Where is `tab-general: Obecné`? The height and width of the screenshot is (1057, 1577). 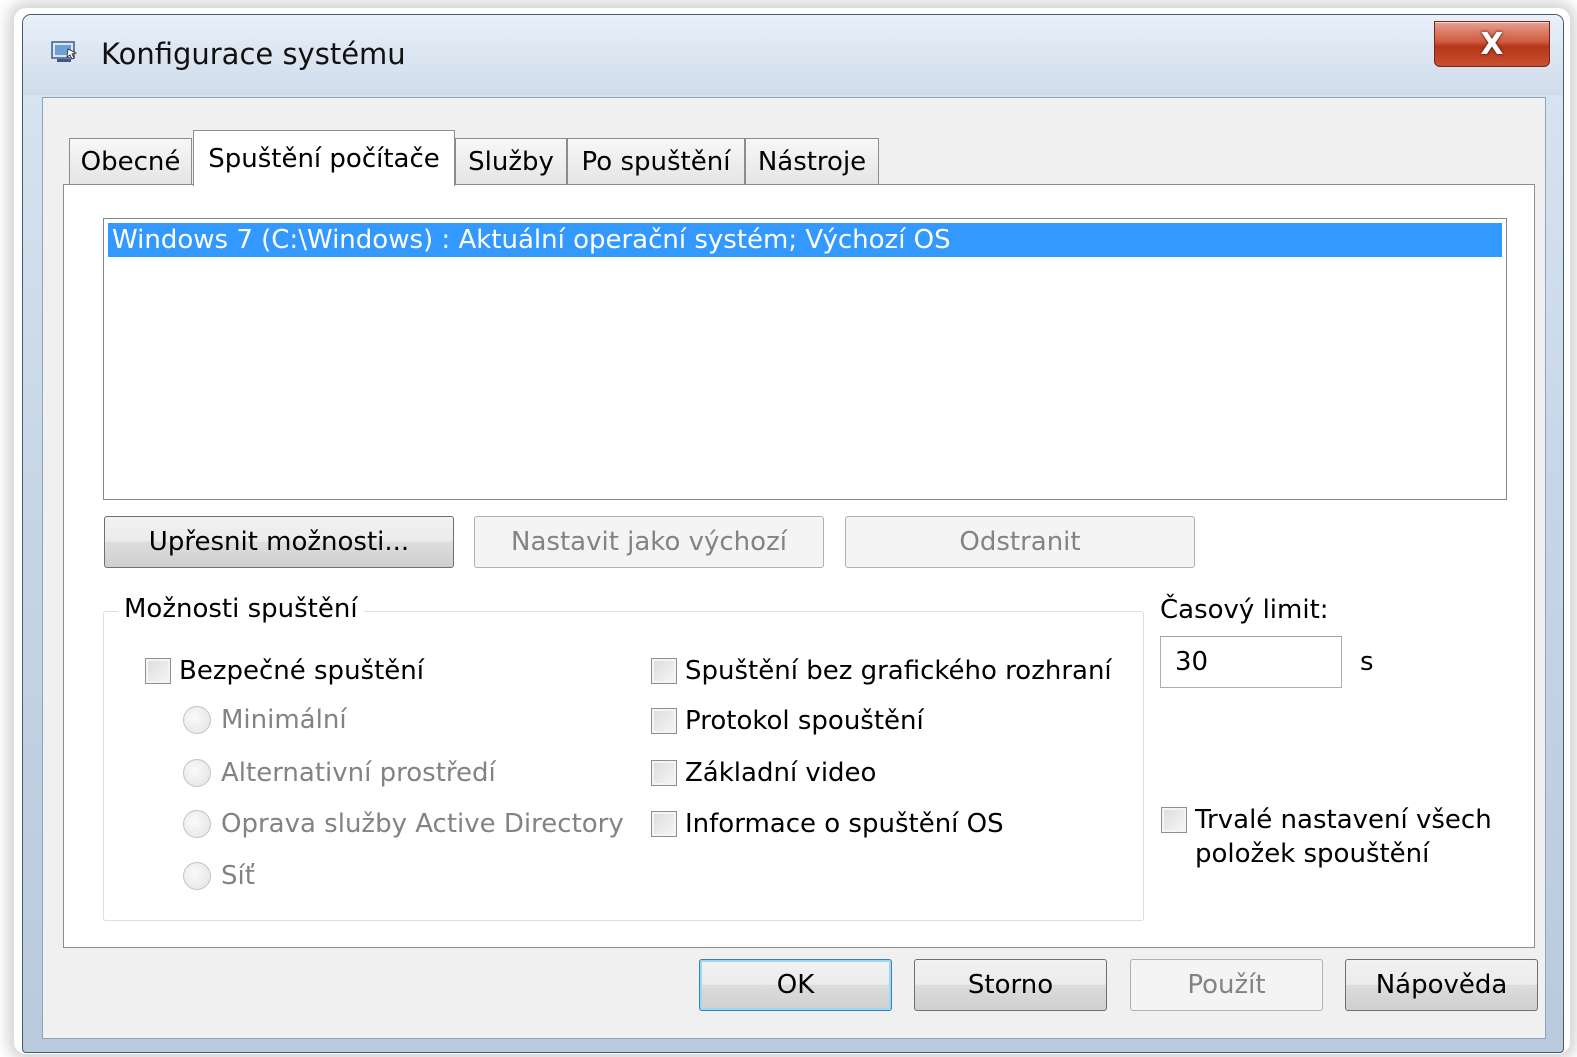 tab-general: Obecné is located at coordinates (130, 161).